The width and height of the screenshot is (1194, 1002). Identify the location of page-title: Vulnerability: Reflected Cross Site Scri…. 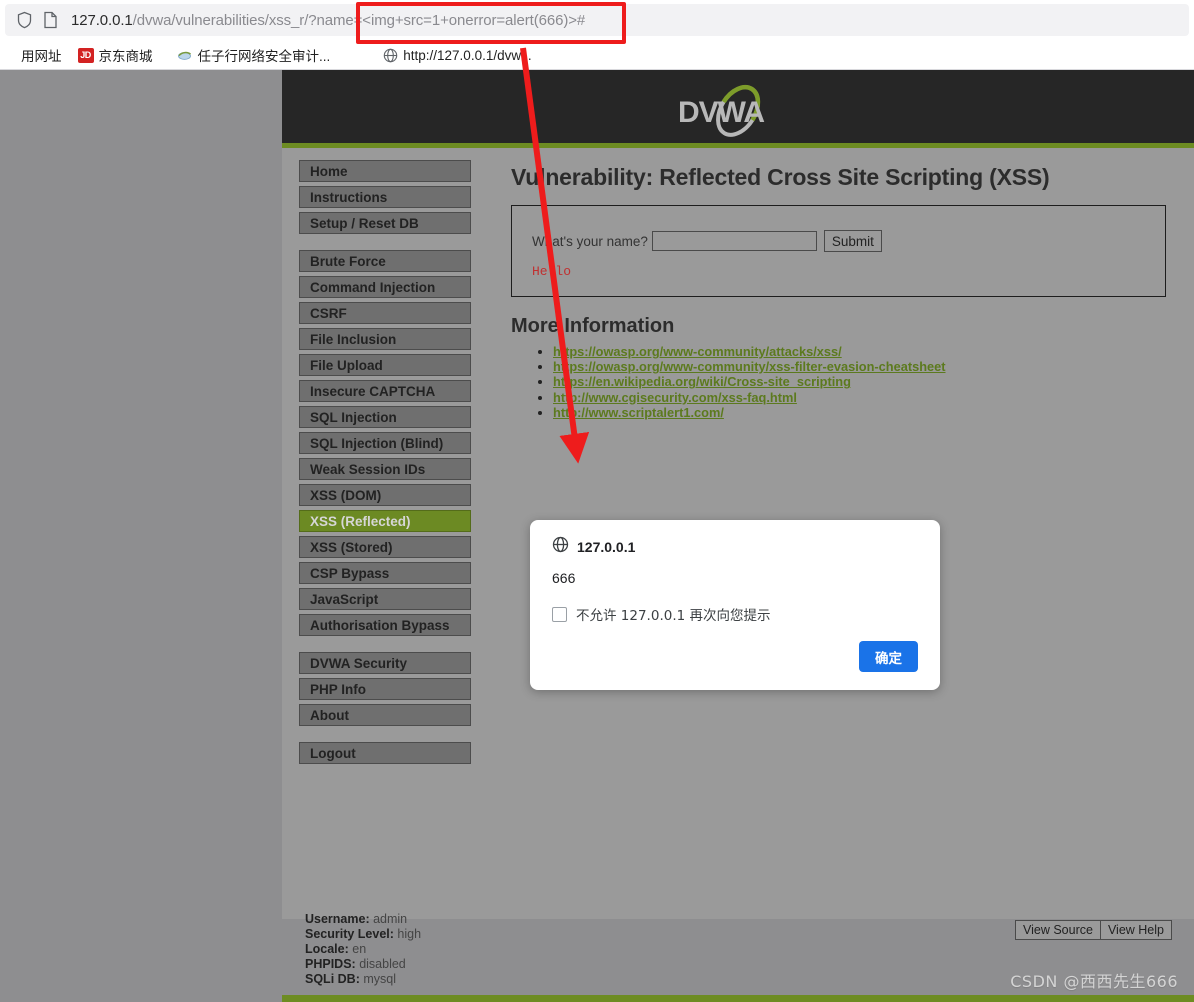
(780, 177).